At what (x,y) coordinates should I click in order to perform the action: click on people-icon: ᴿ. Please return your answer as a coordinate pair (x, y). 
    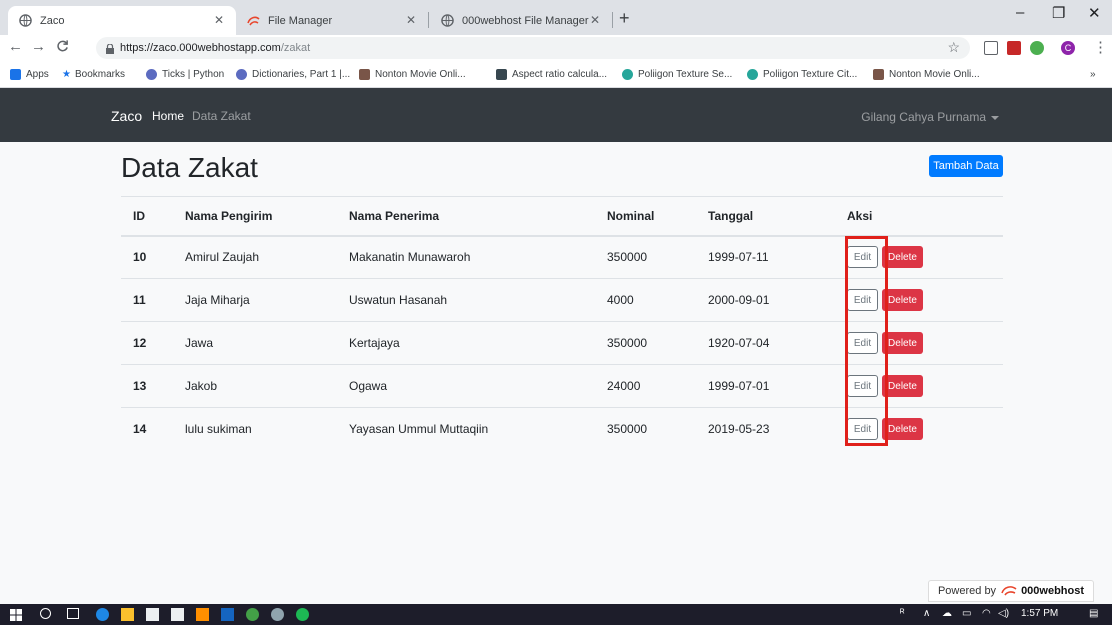
    Looking at the image, I should click on (902, 613).